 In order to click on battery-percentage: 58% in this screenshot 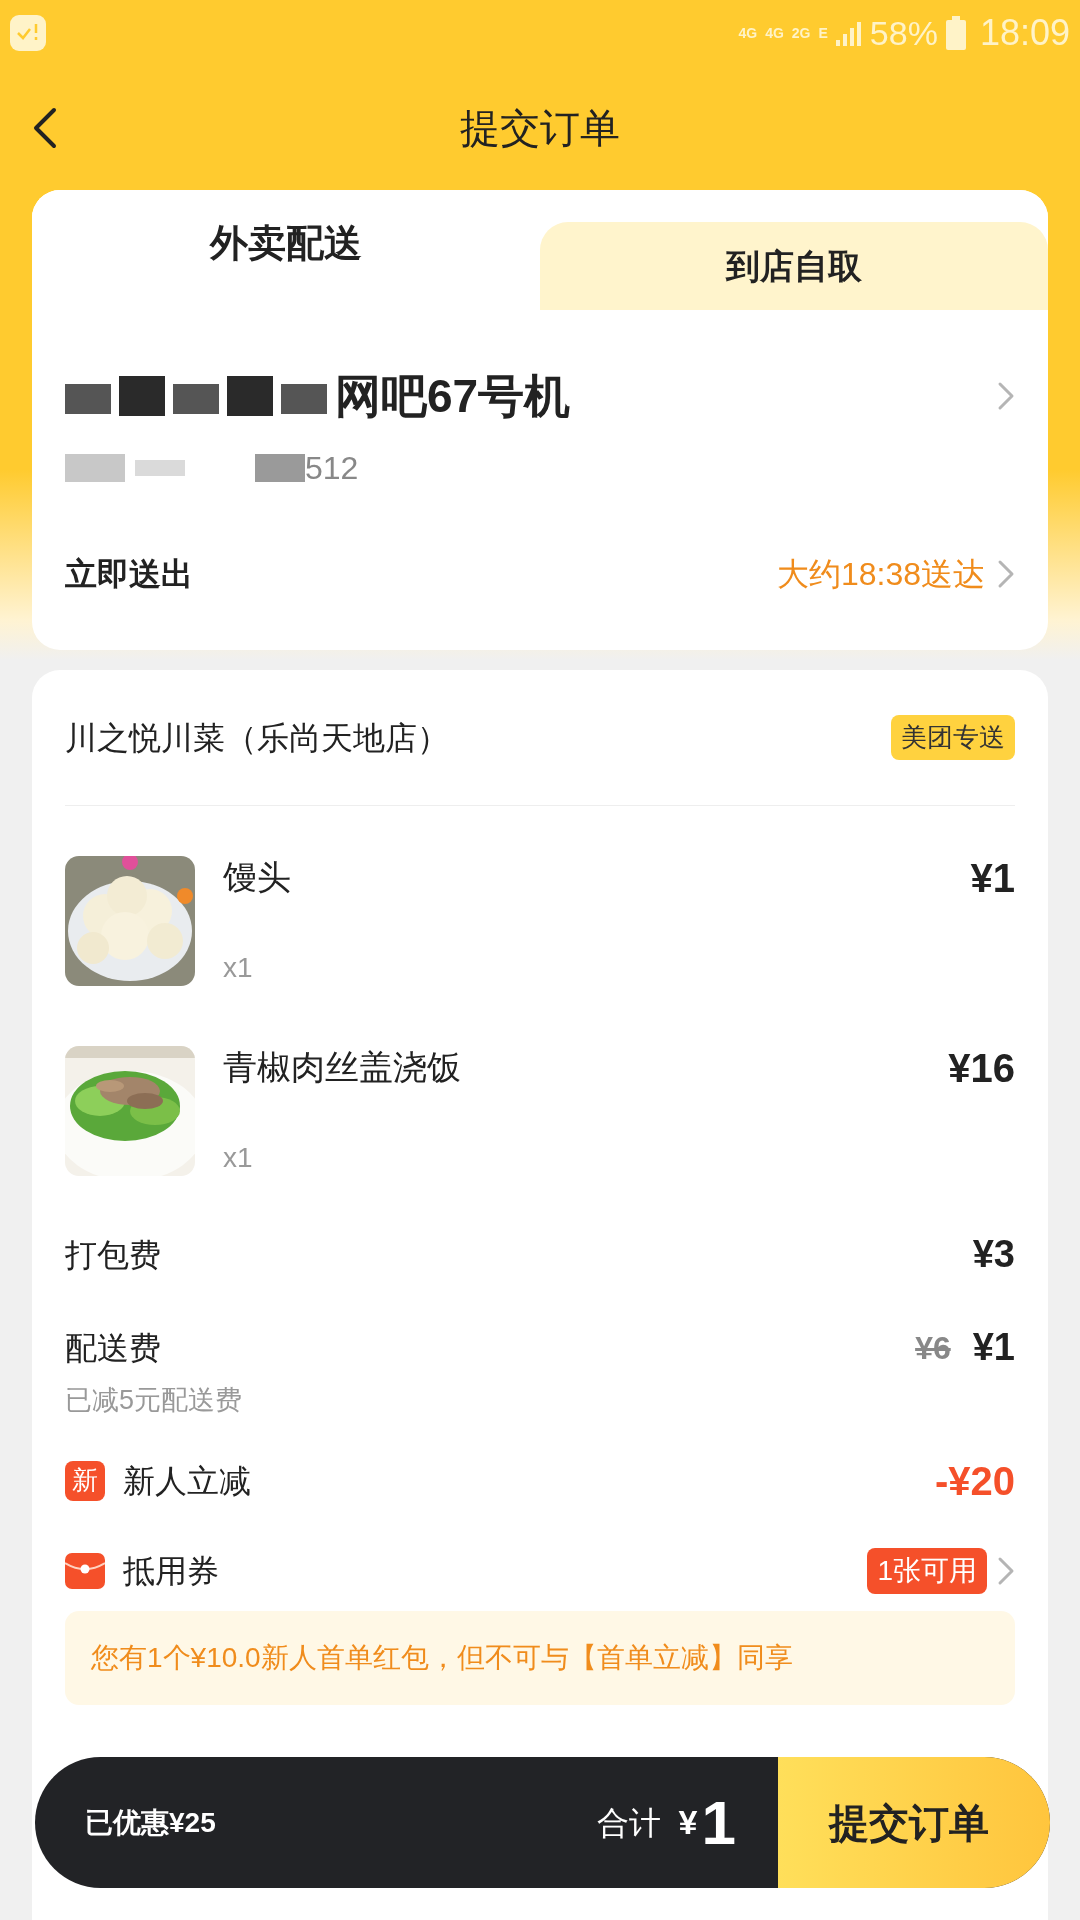, I will do `click(903, 32)`.